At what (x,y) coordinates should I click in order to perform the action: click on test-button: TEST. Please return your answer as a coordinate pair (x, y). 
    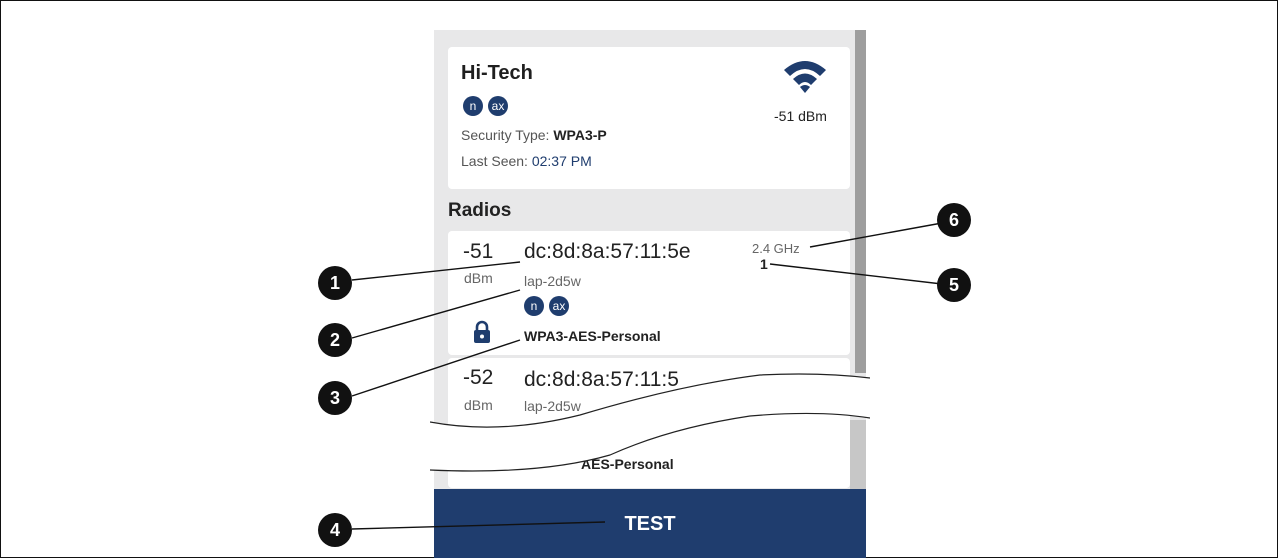
    Looking at the image, I should click on (650, 523).